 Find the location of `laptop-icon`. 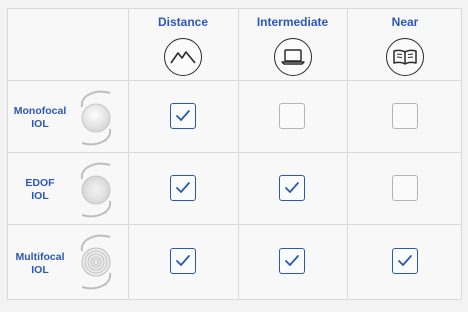

laptop-icon is located at coordinates (292, 57).